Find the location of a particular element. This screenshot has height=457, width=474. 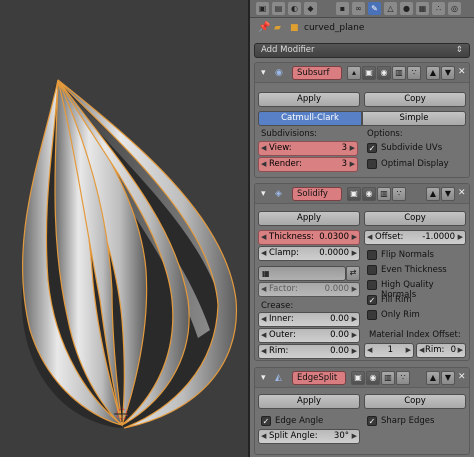

factor-field: ◀ Factor: 0.000 ▶ is located at coordinates (309, 289).